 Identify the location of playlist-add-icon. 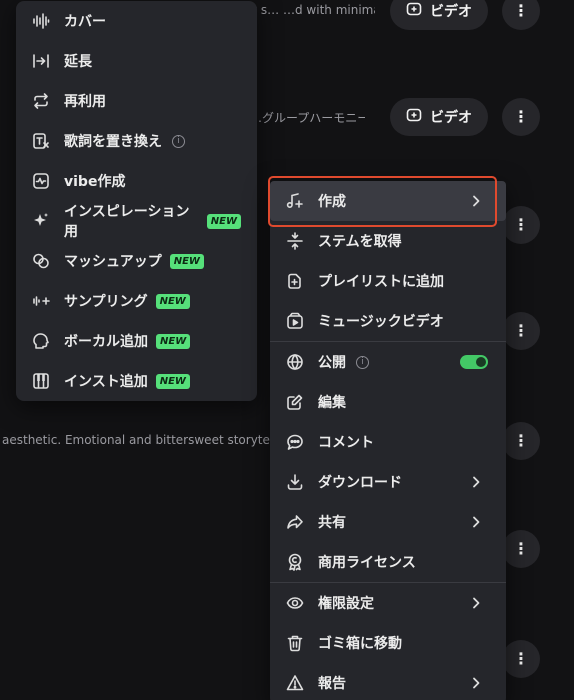
(295, 281).